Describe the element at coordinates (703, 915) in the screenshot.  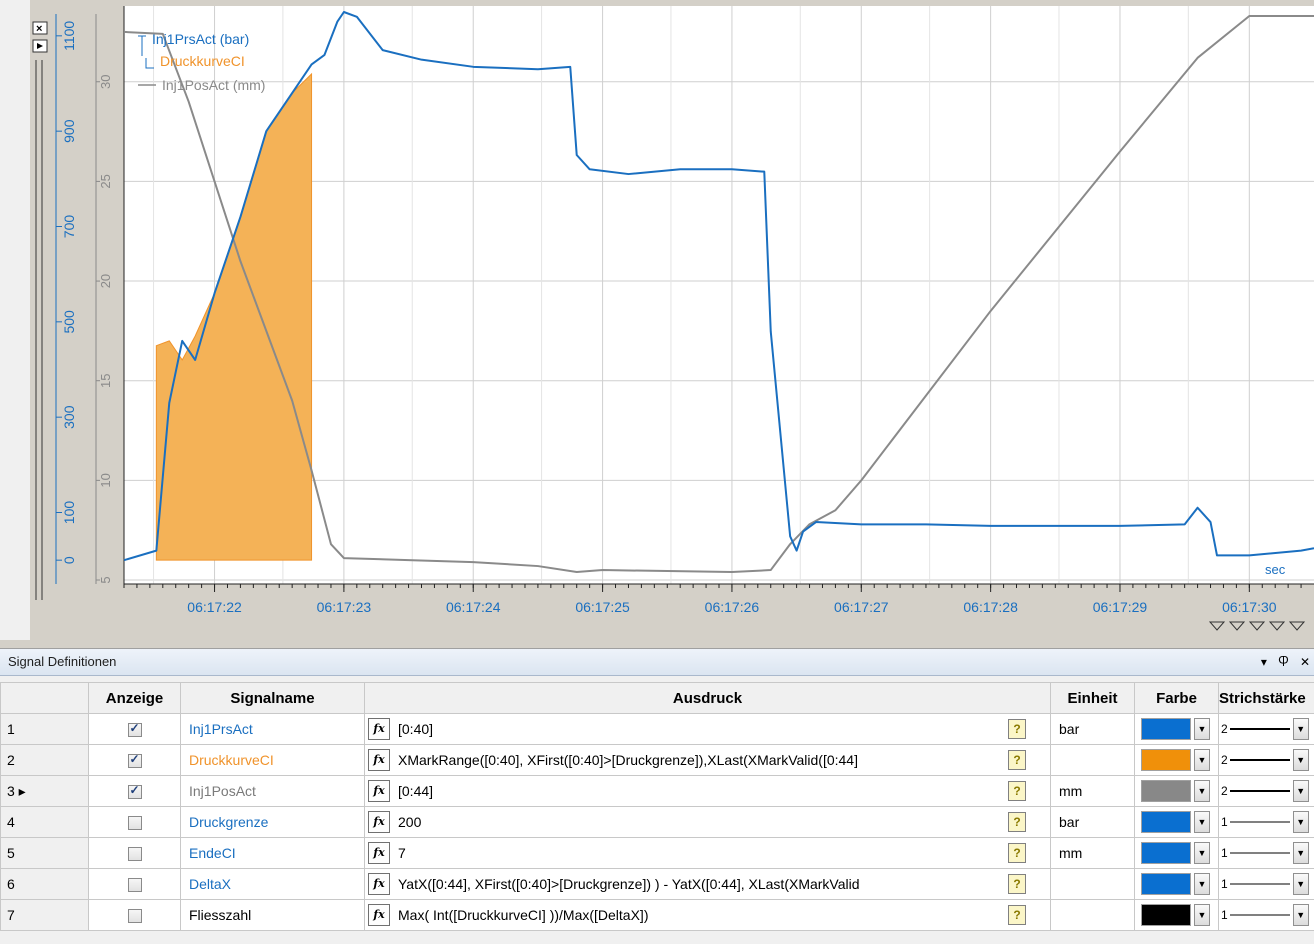
I see `expression-text: Max( Int([DruckkurveCI] ))/Max([DeltaX])` at that location.